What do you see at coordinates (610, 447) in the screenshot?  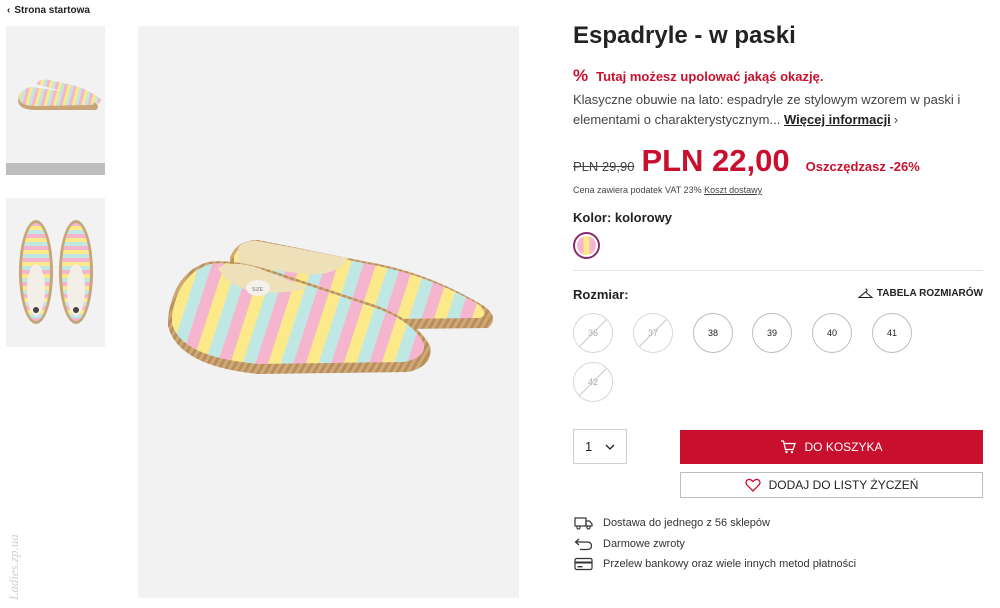 I see `chevron-down-icon` at bounding box center [610, 447].